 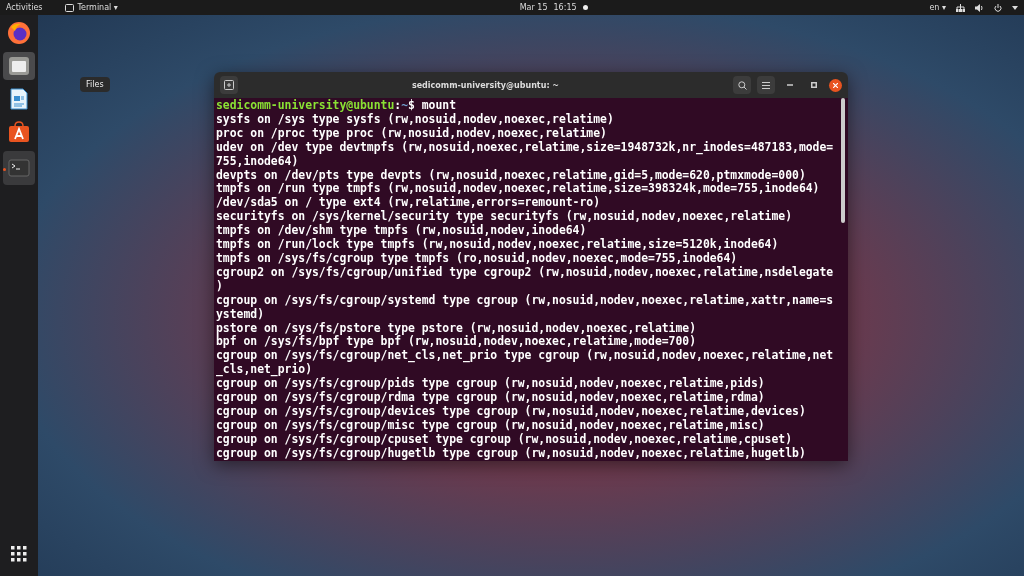 I want to click on power-icon, so click(x=998, y=7).